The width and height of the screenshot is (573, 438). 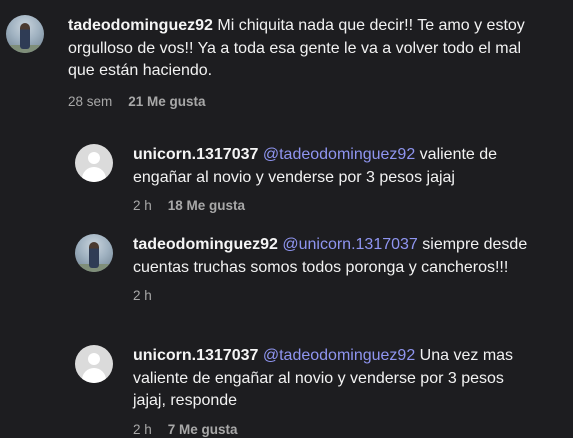 What do you see at coordinates (206, 205) in the screenshot?
I see `comment-likes: 18 Me gusta` at bounding box center [206, 205].